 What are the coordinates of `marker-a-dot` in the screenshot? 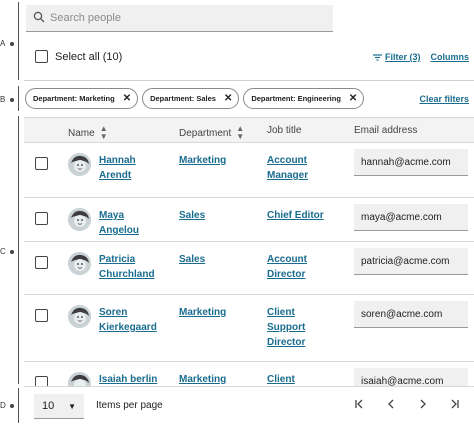 It's located at (12, 44).